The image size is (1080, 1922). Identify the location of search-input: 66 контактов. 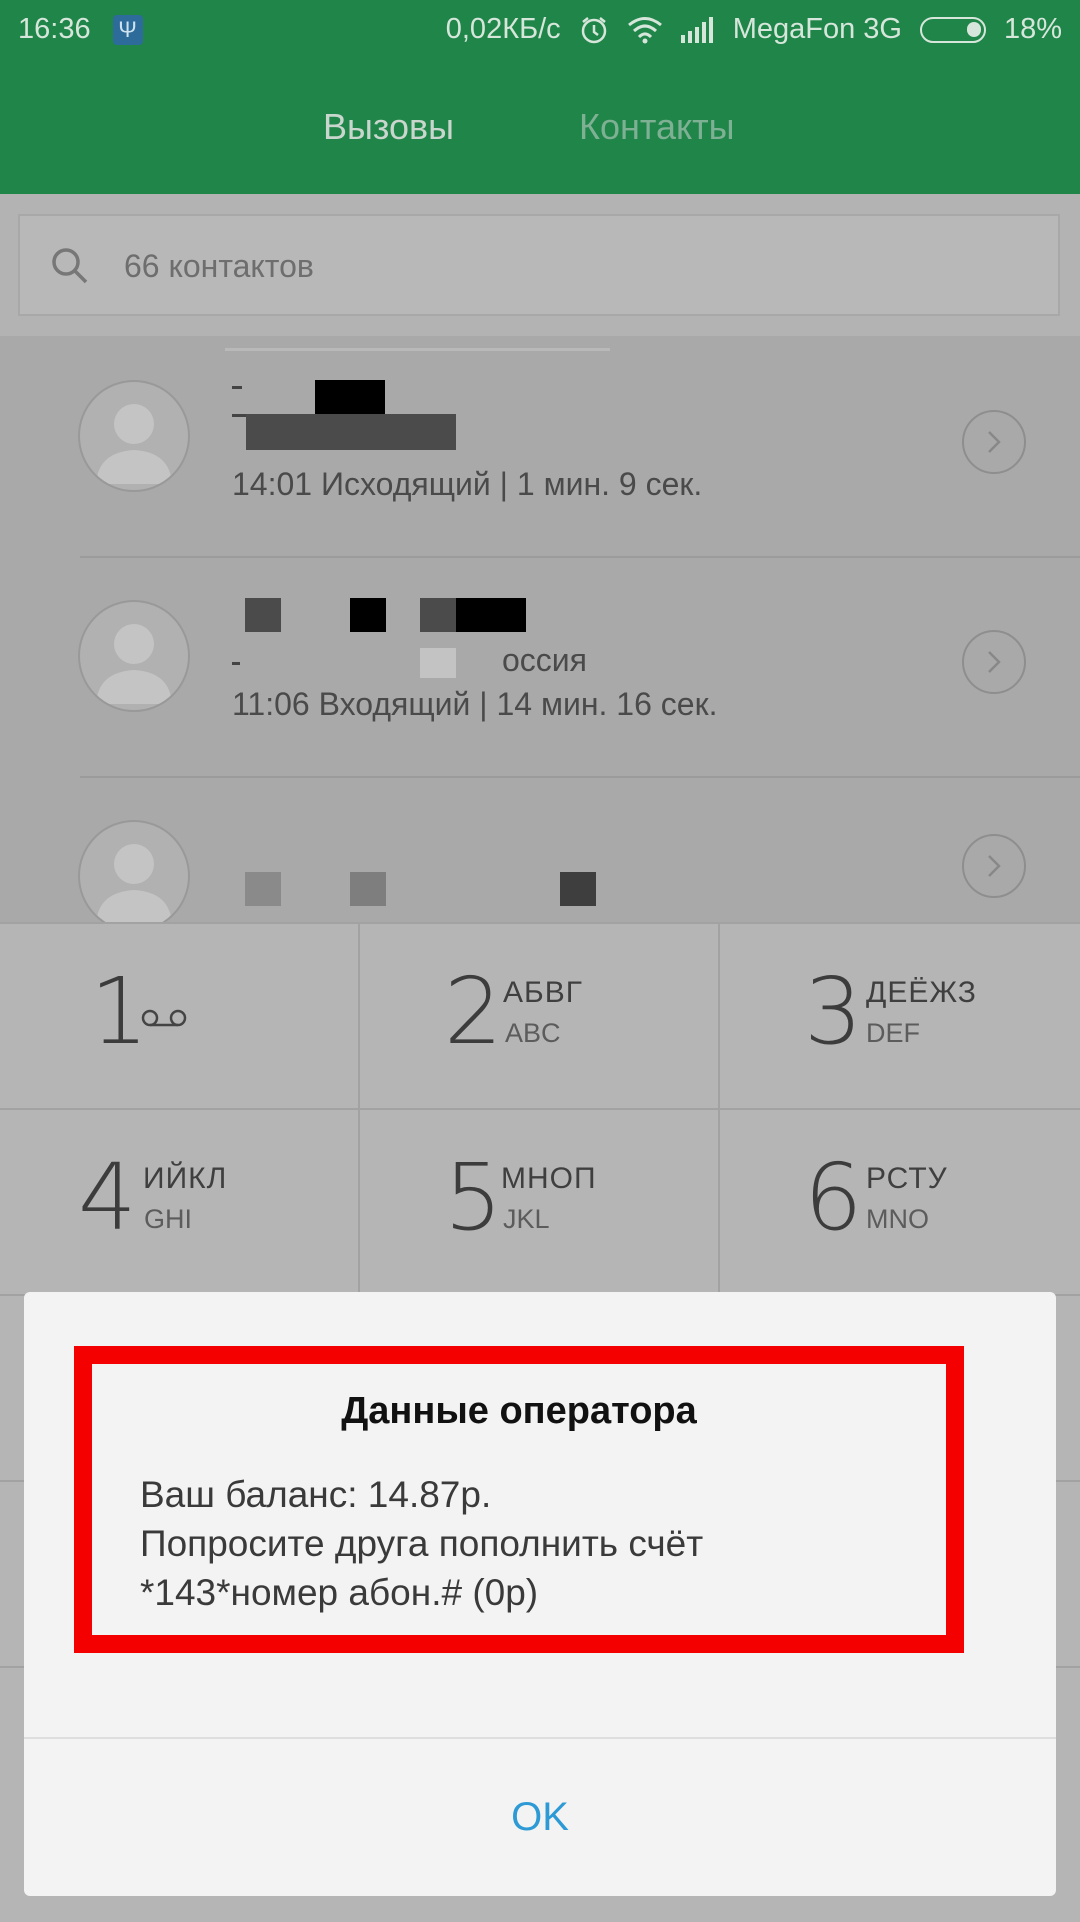
(539, 265).